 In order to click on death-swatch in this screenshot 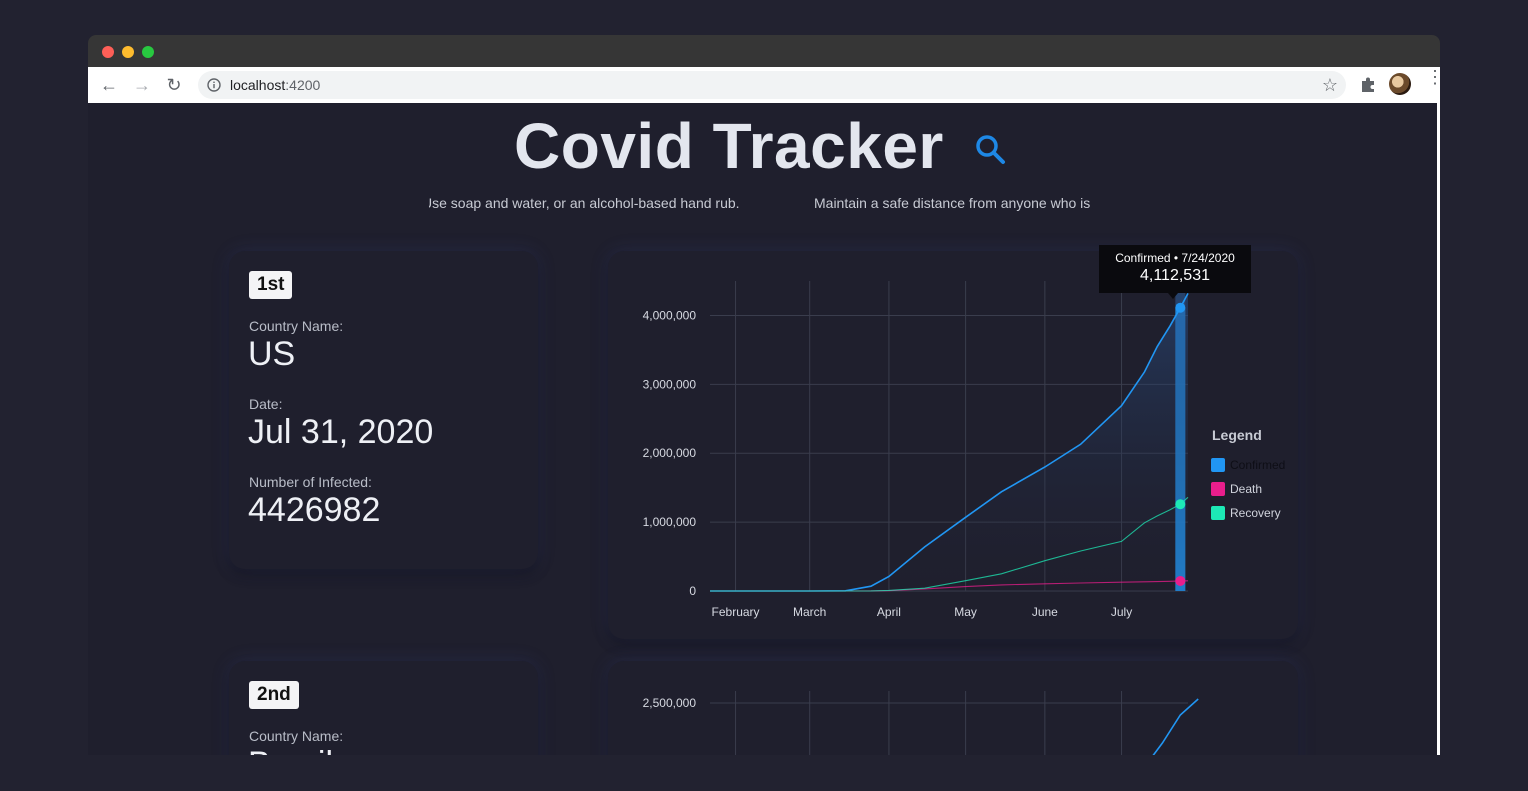, I will do `click(1218, 489)`.